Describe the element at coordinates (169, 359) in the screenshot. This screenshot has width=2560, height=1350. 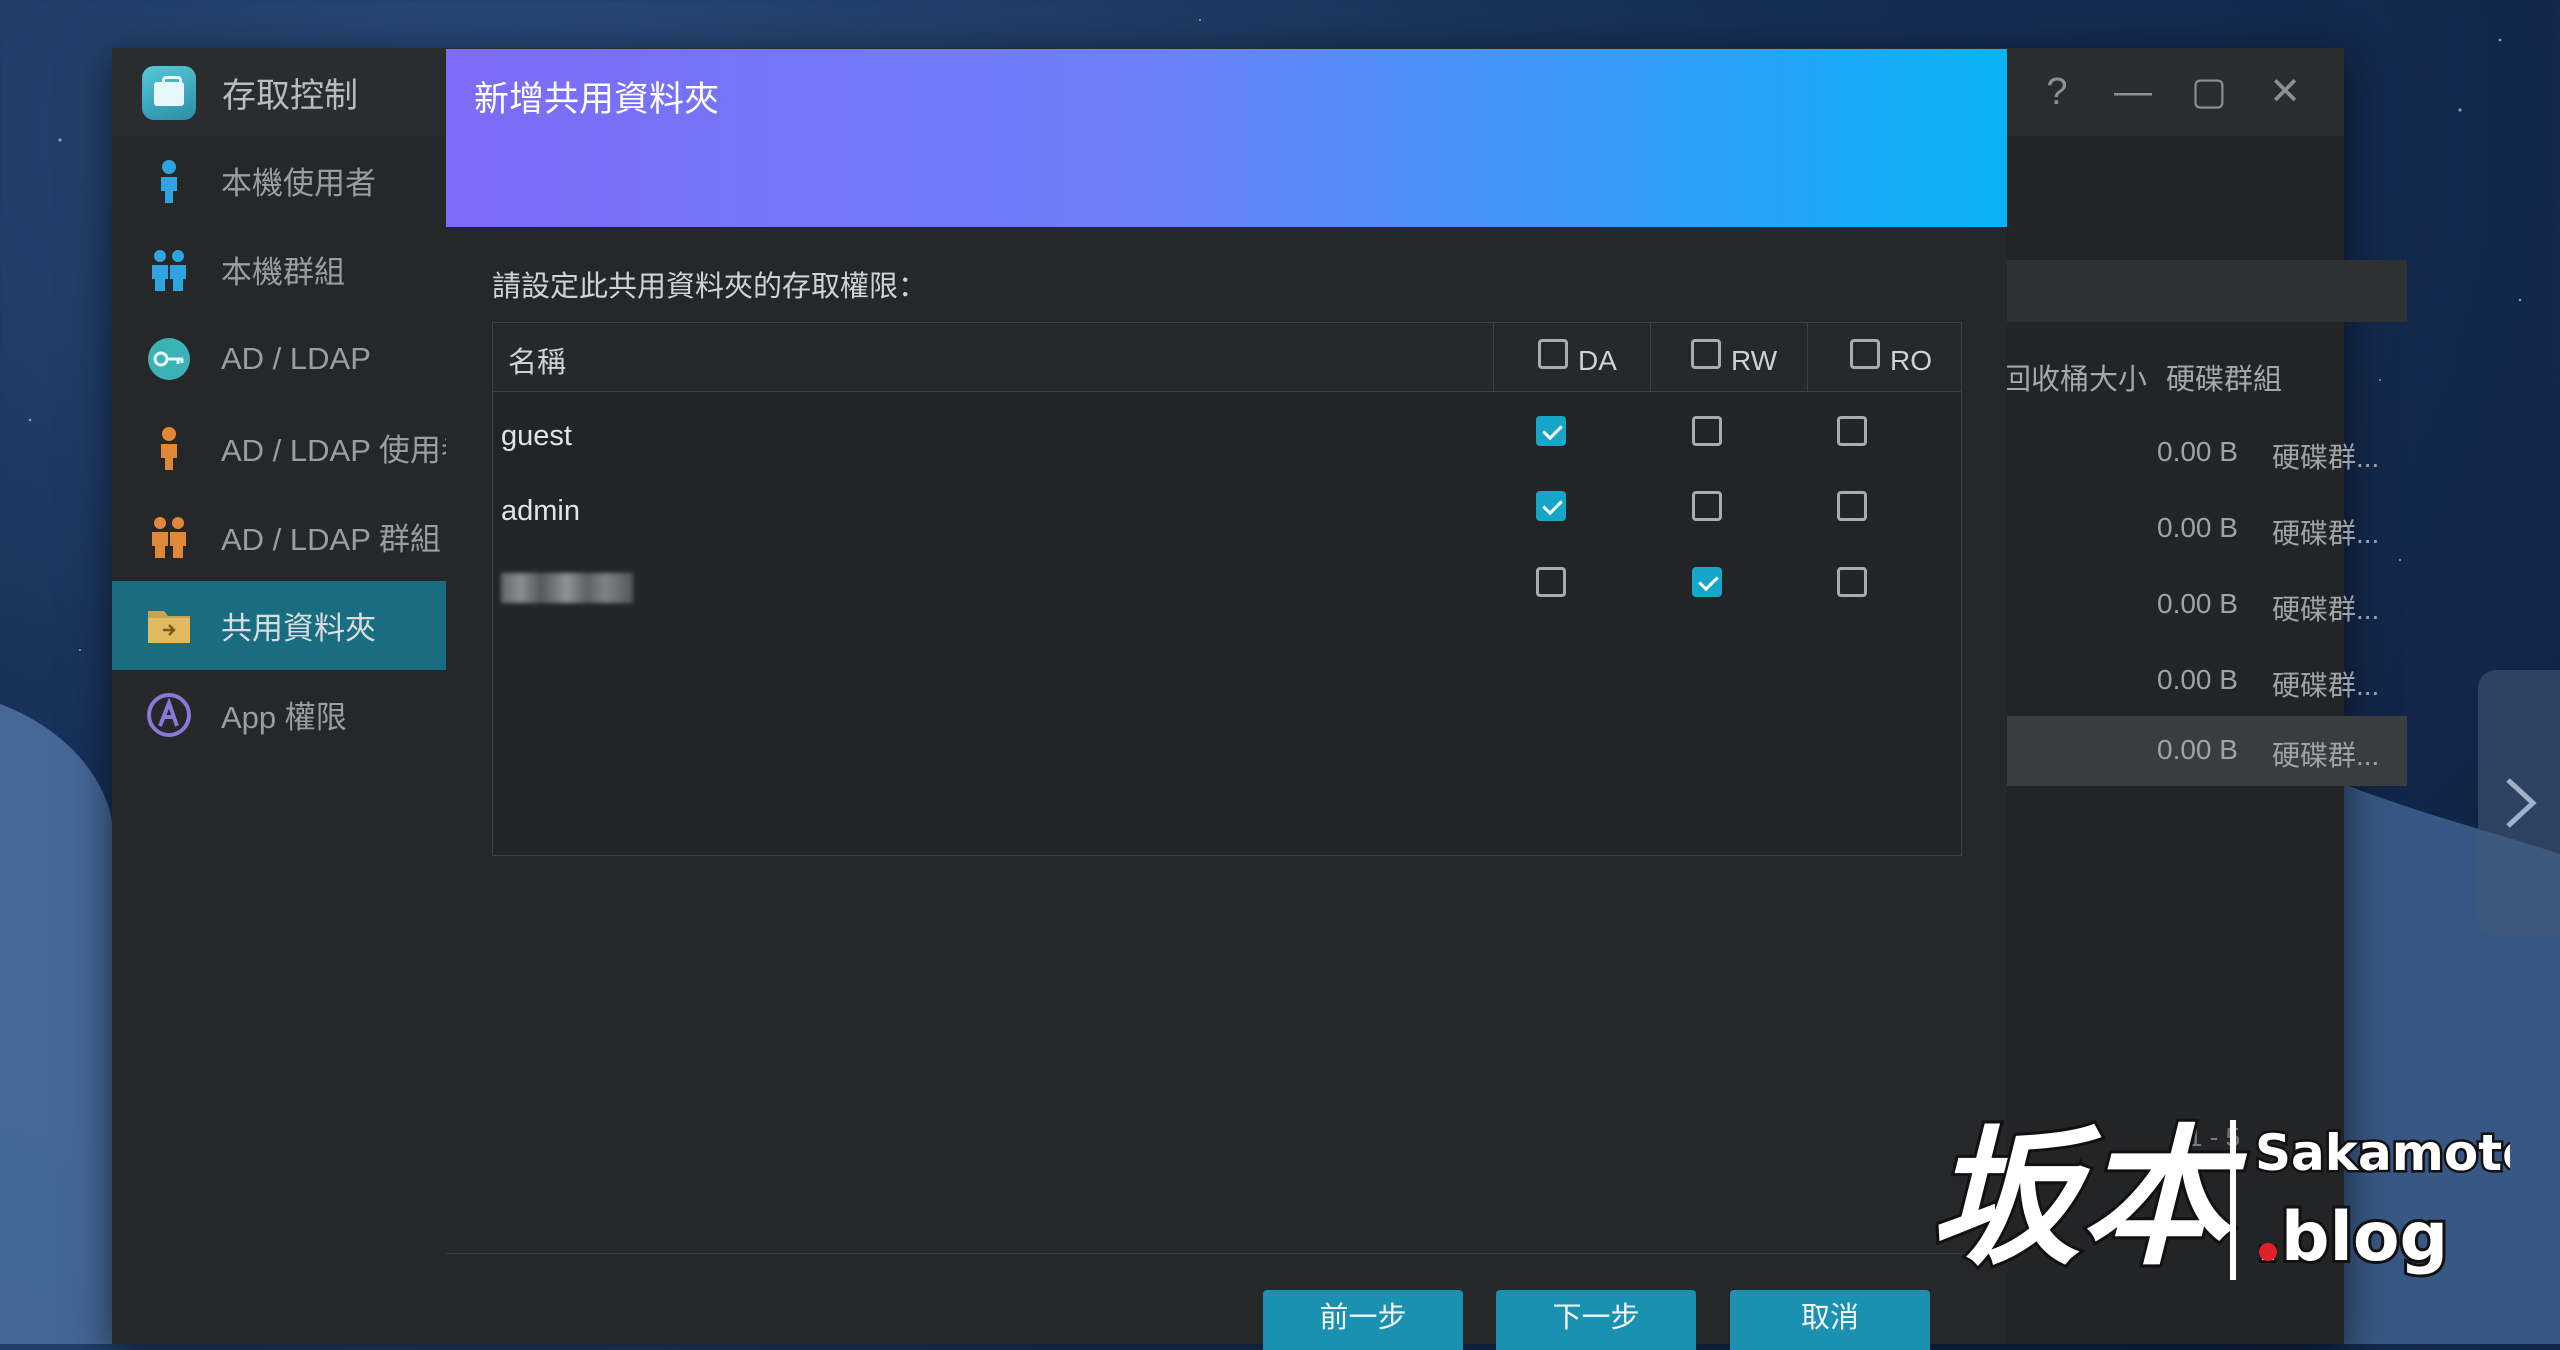
I see `key-icon` at that location.